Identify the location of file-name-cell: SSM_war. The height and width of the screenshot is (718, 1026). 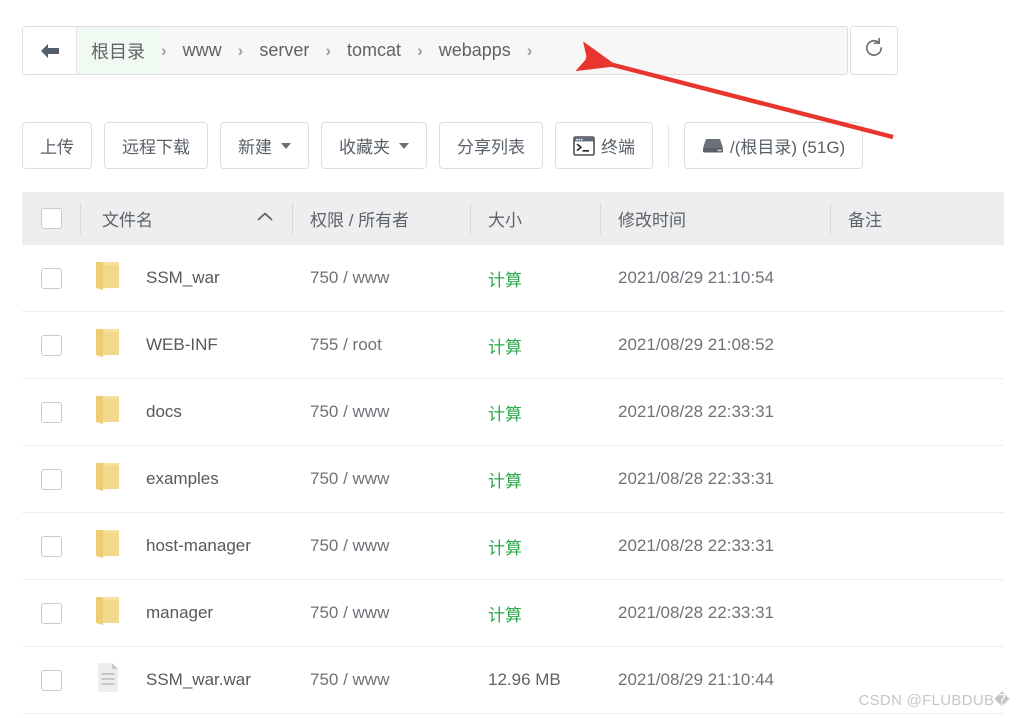
(186, 278).